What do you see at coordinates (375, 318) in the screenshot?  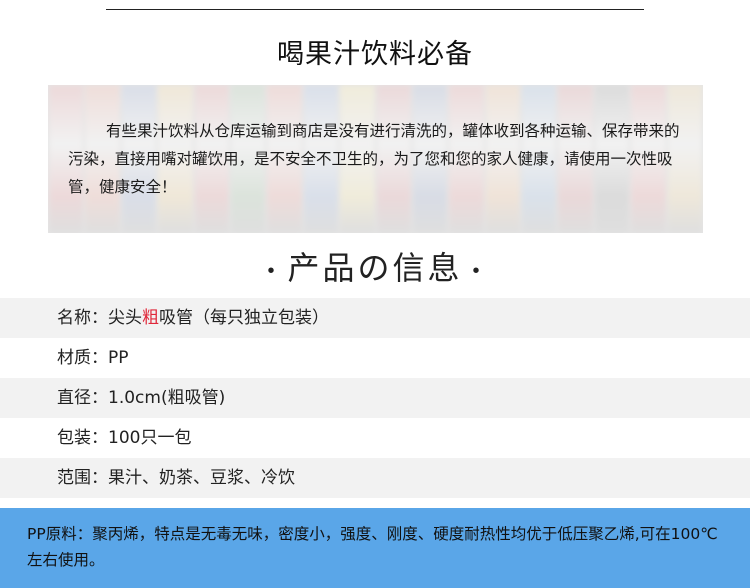 I see `info-row-name: 名称：尖头粗吸管（每只独立包装）` at bounding box center [375, 318].